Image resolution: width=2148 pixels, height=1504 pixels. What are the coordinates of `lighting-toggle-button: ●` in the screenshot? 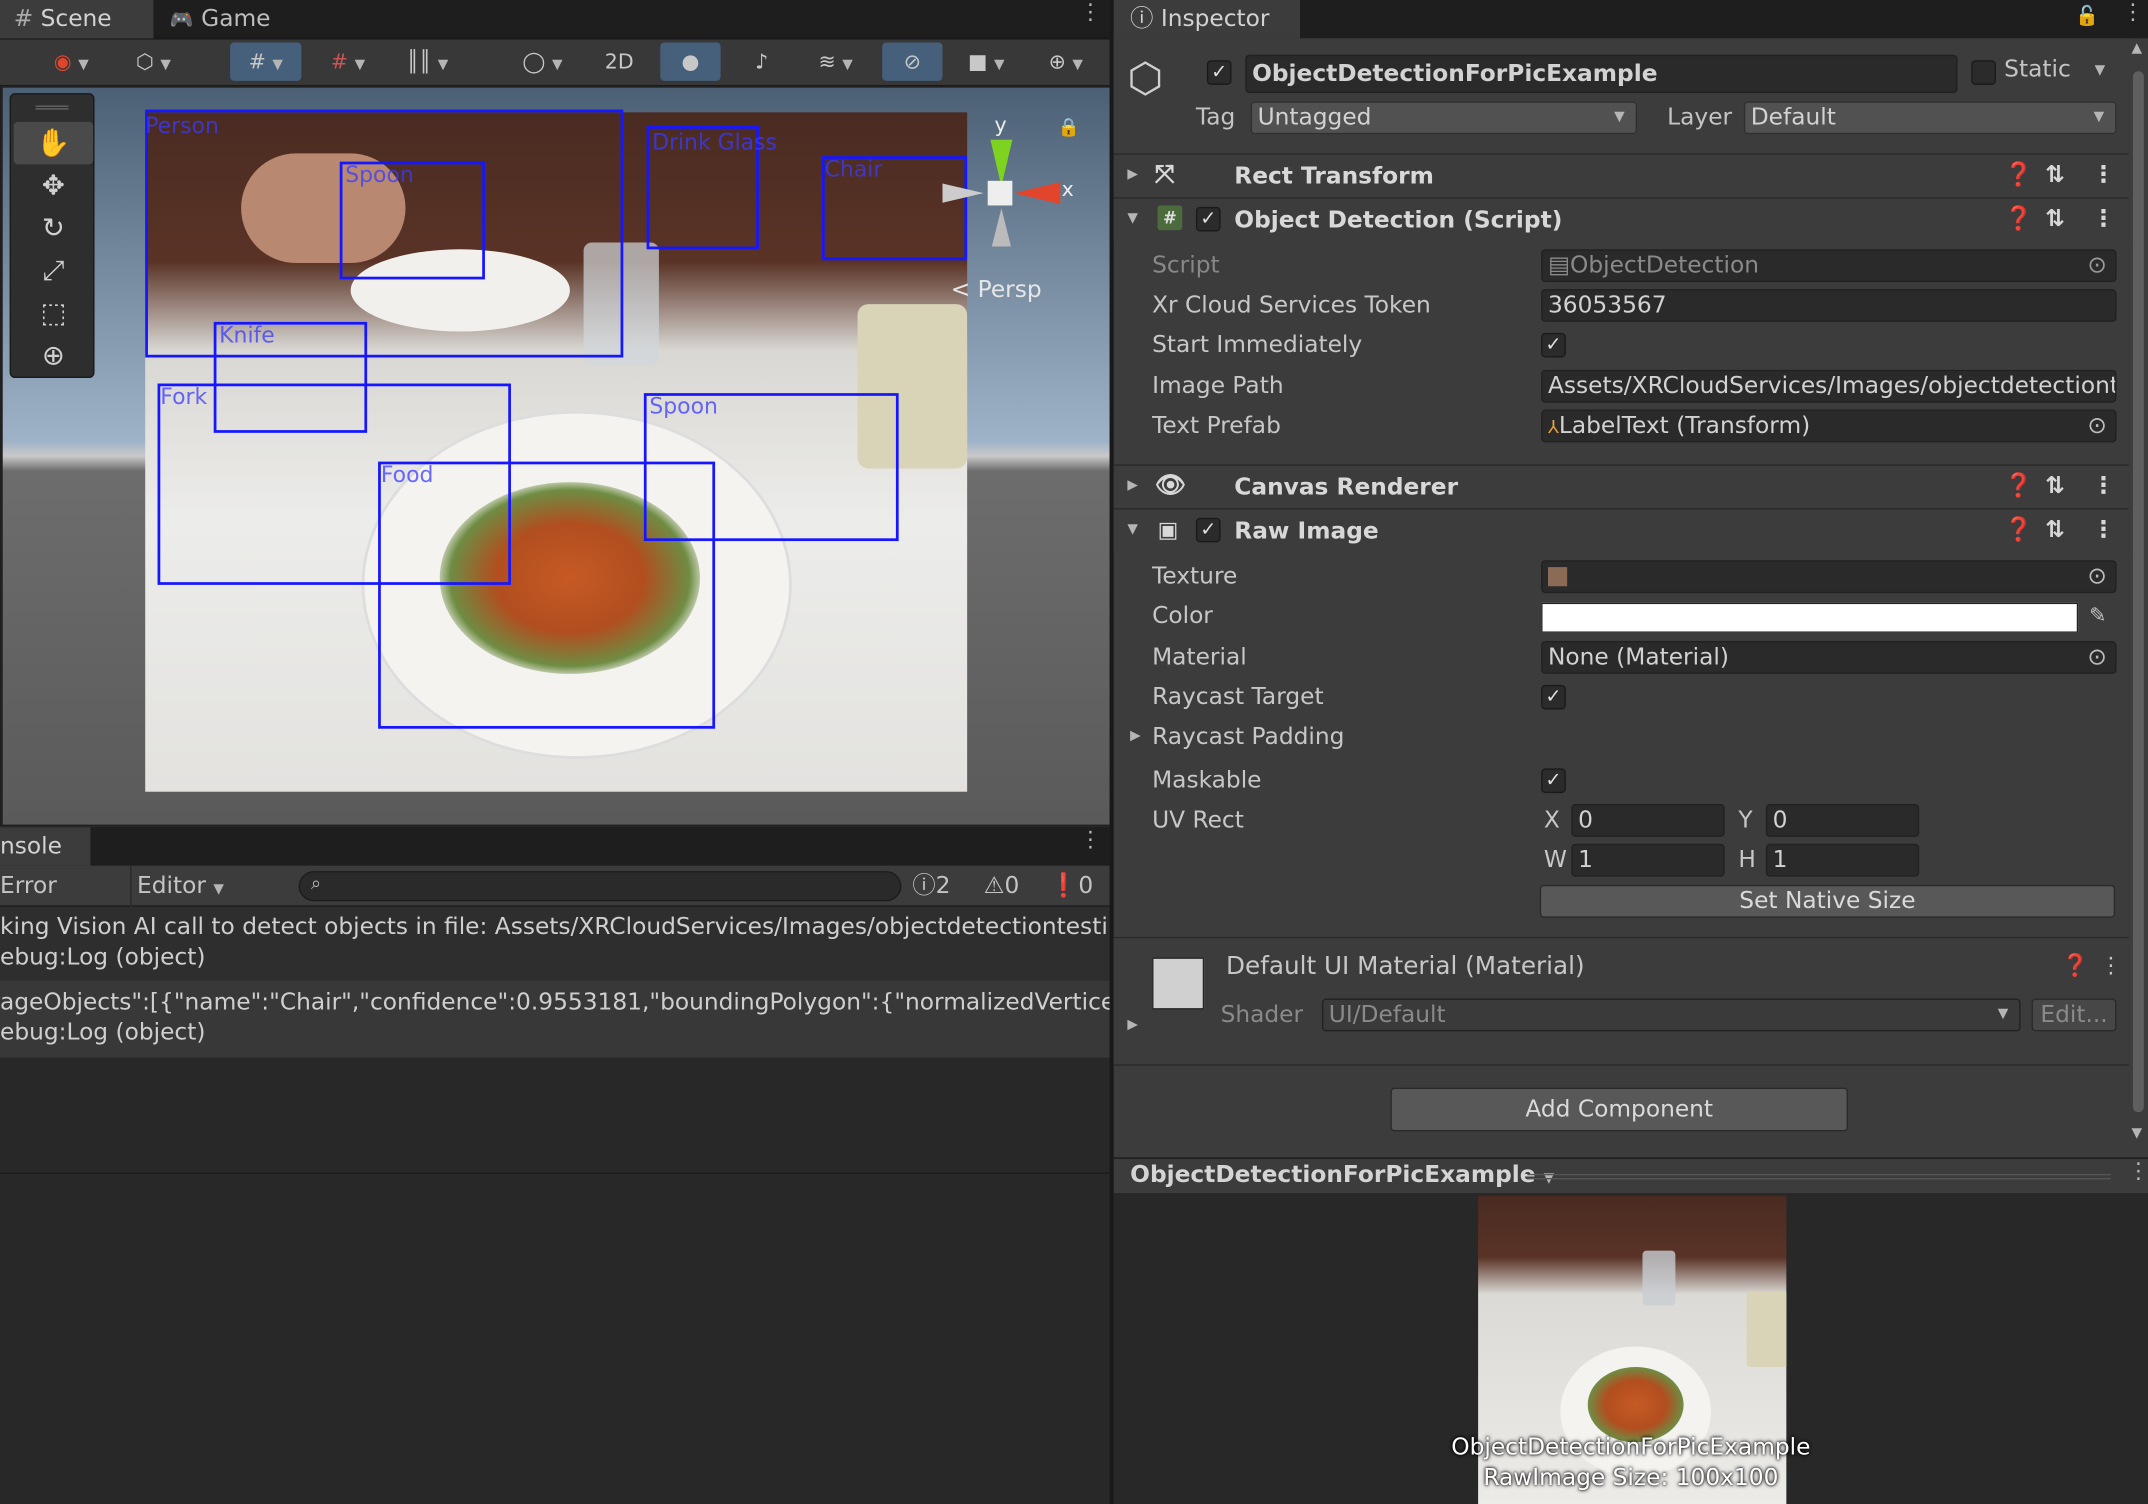 It's located at (690, 61).